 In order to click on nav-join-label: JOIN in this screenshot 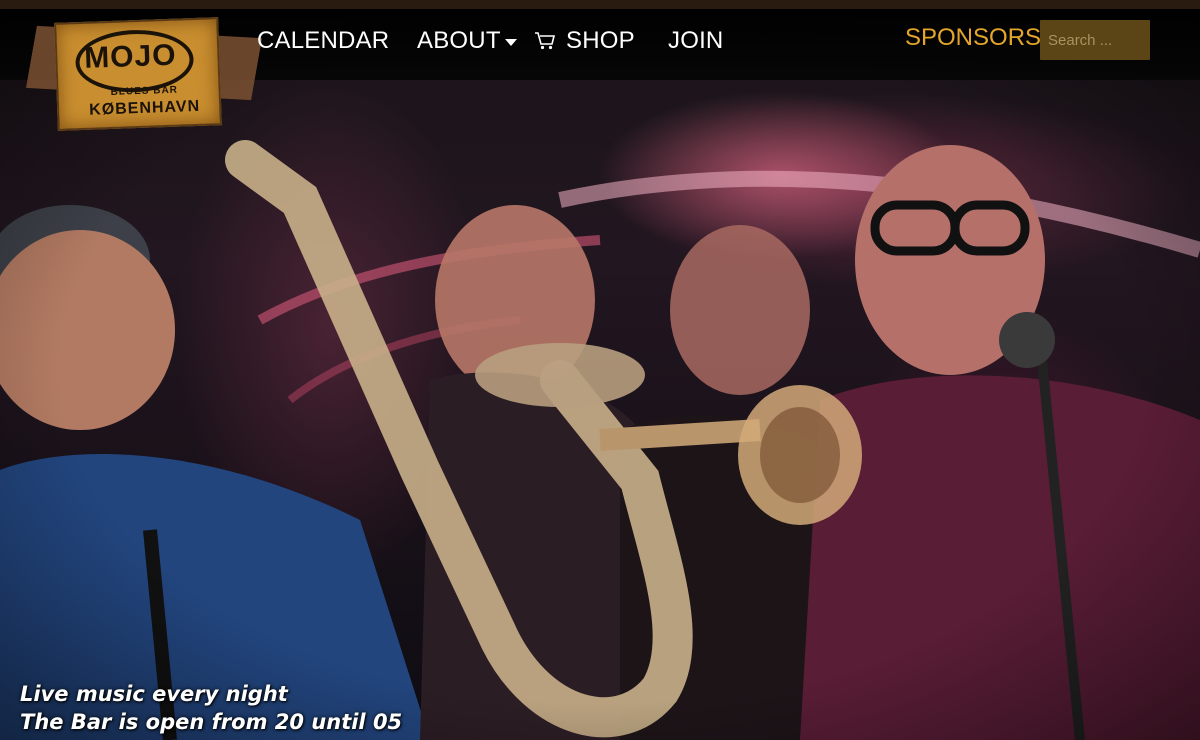, I will do `click(696, 40)`.